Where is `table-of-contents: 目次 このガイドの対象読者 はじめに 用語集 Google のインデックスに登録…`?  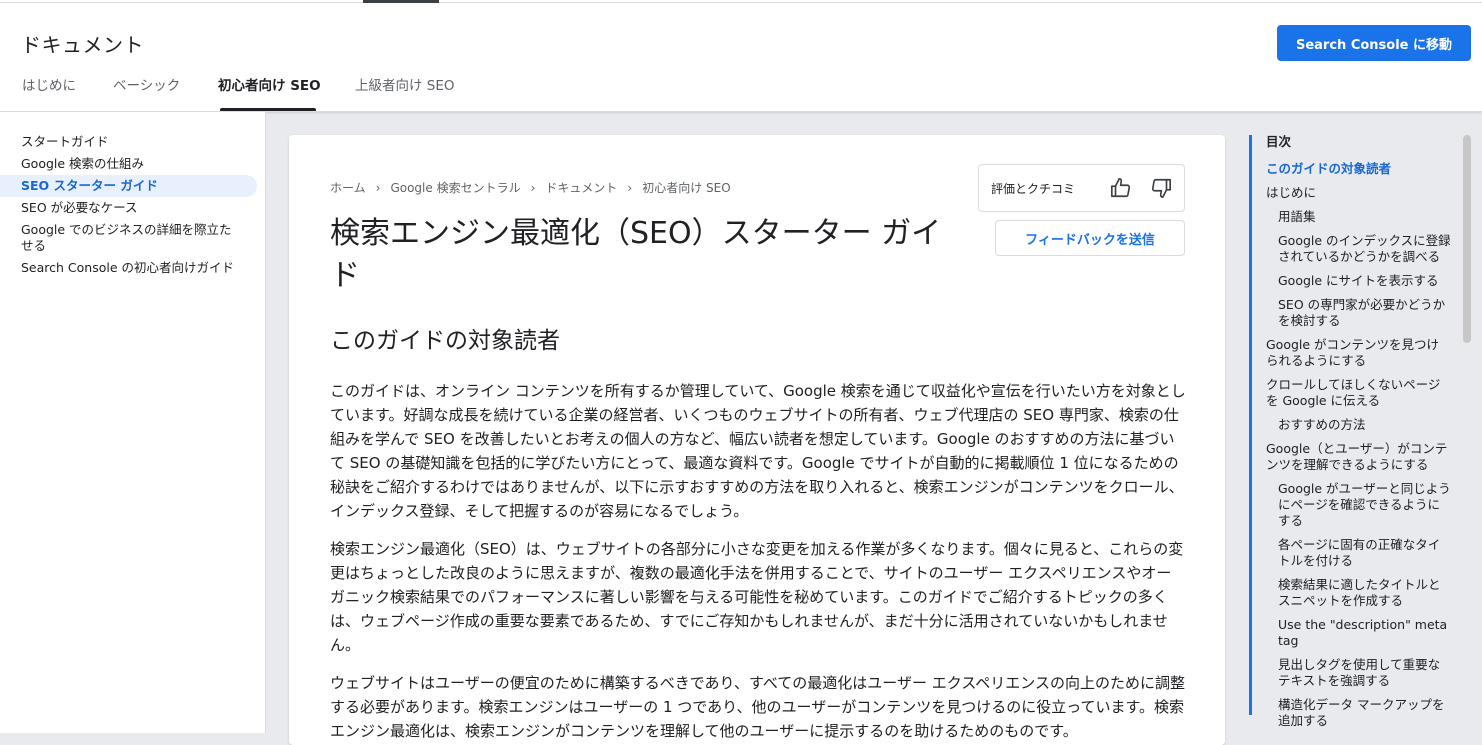
table-of-contents: 目次 このガイドの対象読者 はじめに 用語集 Google のインデックスに登録… is located at coordinates (1354, 431).